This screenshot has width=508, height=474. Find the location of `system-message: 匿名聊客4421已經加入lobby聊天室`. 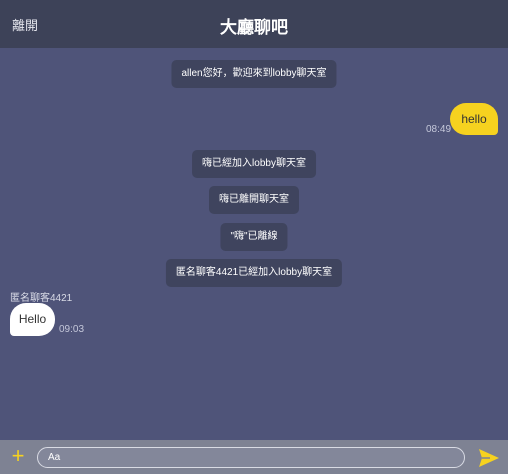

system-message: 匿名聊客4421已經加入lobby聊天室 is located at coordinates (254, 273).